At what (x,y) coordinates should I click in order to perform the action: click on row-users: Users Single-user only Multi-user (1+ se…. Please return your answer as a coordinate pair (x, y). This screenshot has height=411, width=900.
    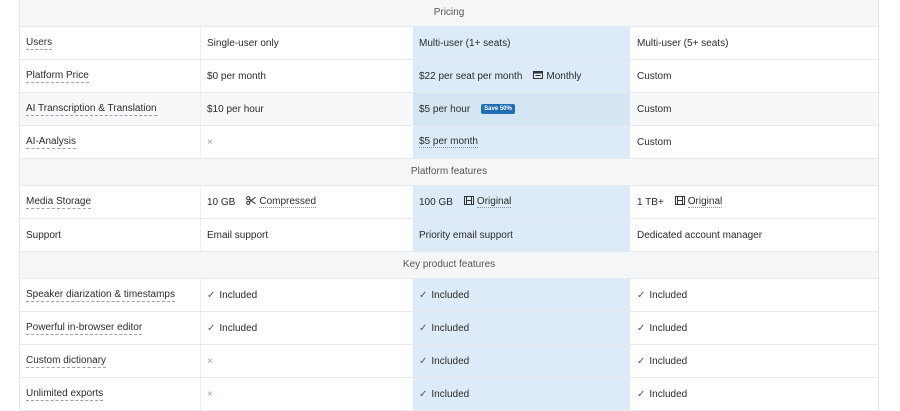
    Looking at the image, I should click on (449, 43).